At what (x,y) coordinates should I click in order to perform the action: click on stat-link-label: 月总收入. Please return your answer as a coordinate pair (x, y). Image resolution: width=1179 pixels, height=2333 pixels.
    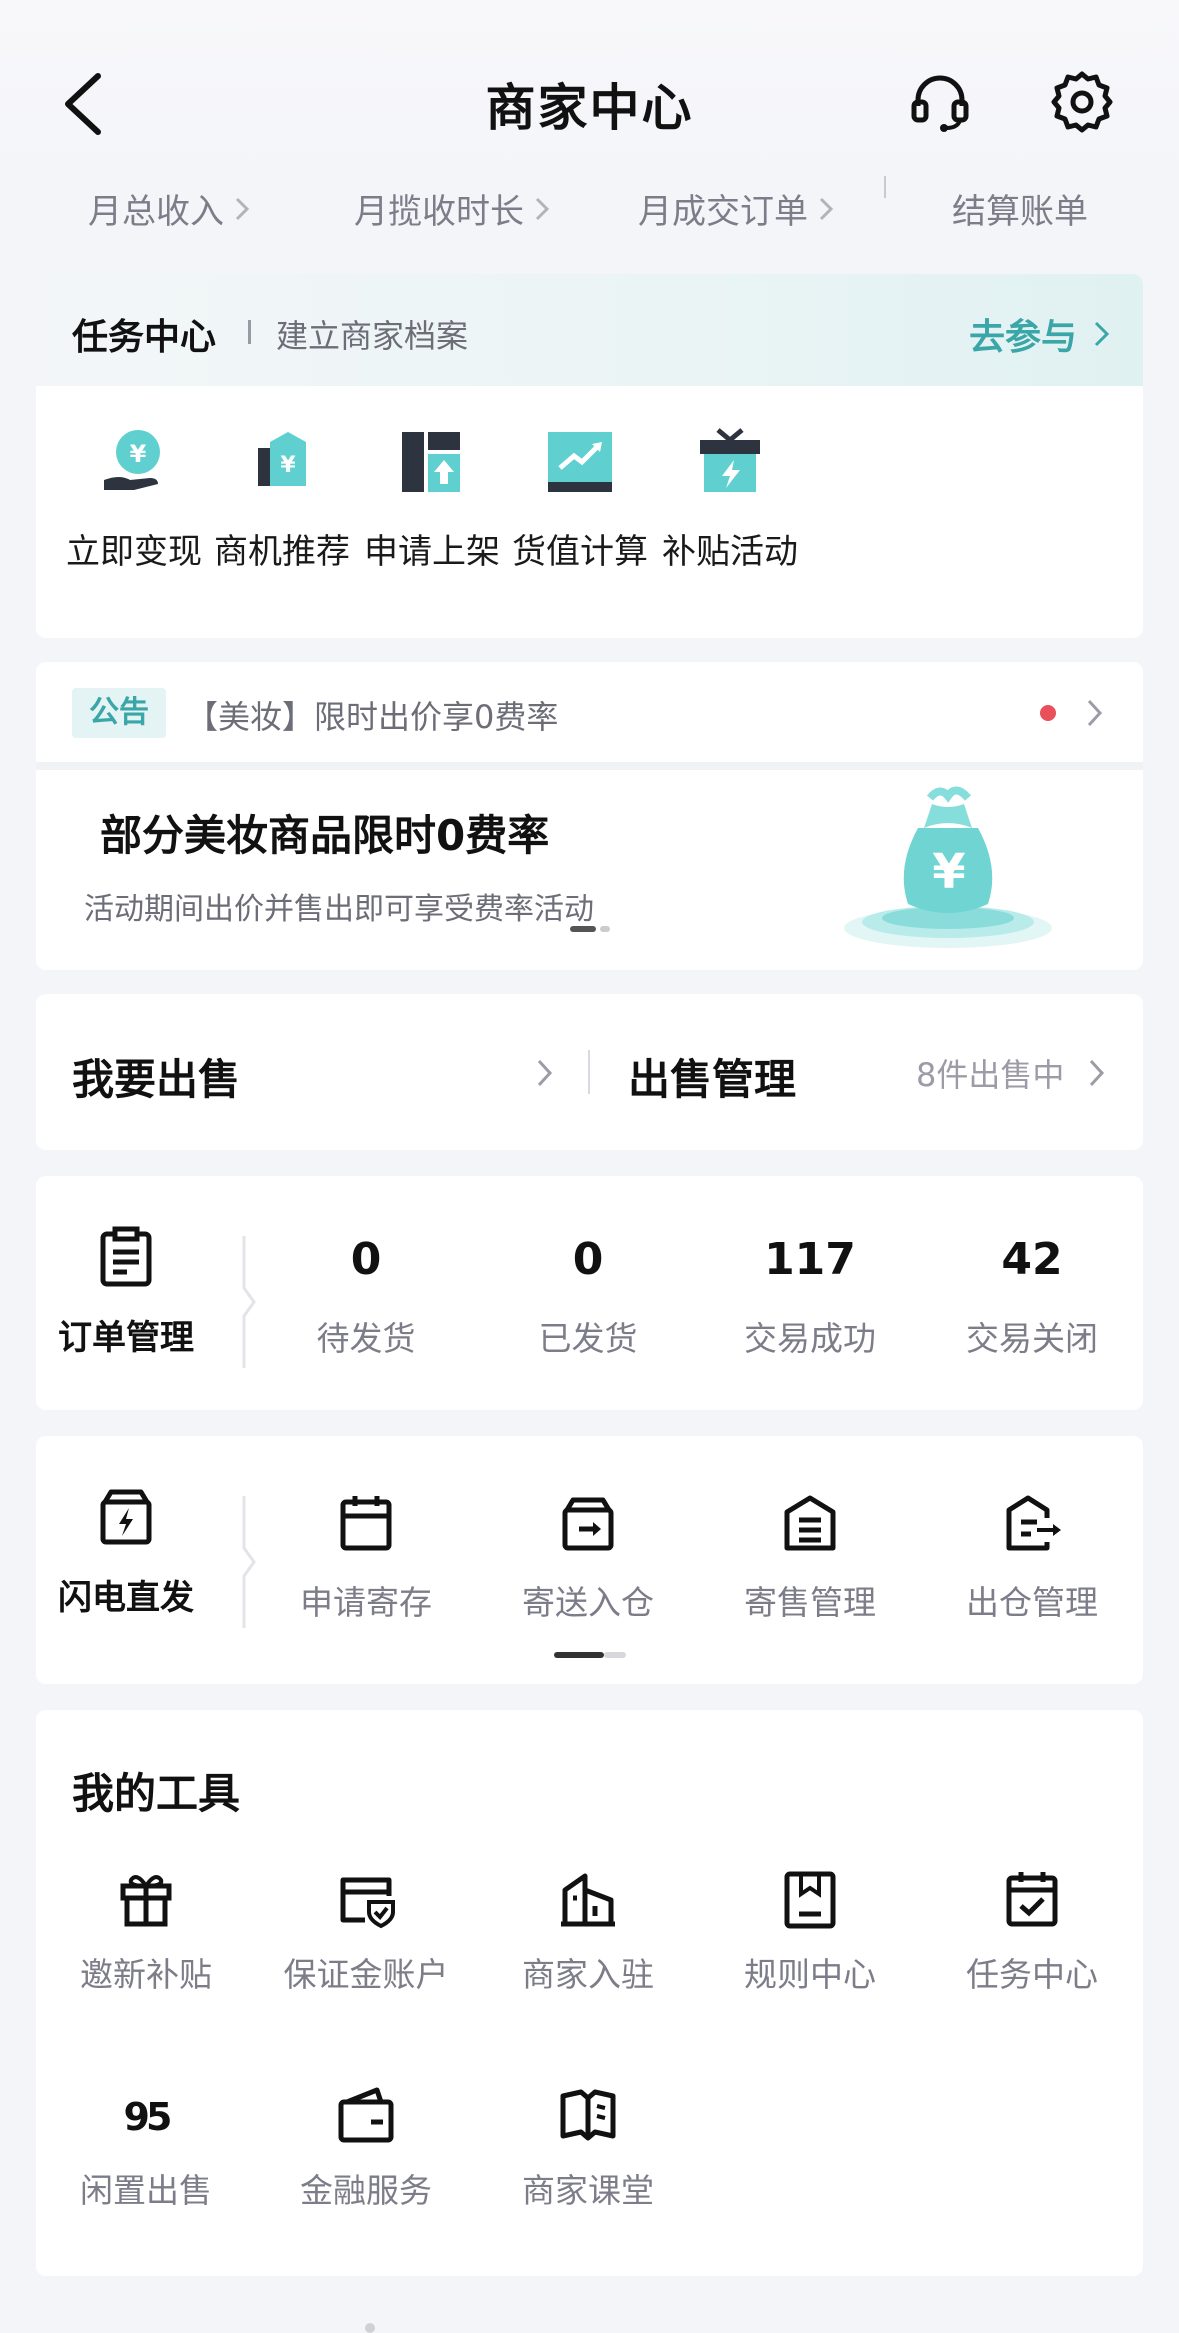
    Looking at the image, I should click on (156, 212).